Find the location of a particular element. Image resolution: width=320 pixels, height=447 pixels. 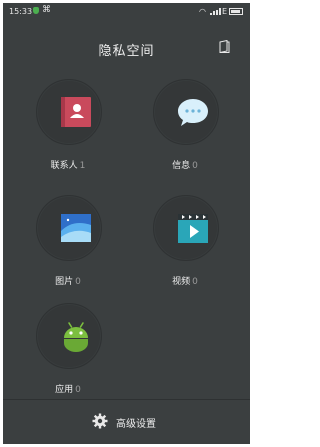

status-time: 15:33 is located at coordinates (21, 11).